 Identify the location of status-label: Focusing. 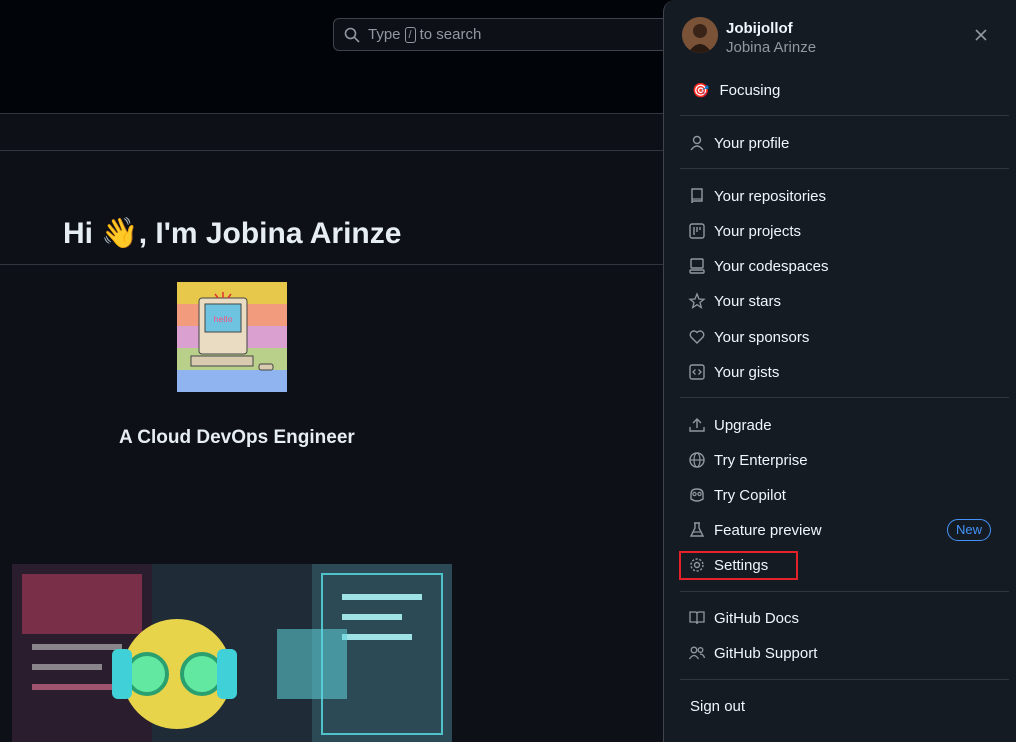
(750, 90).